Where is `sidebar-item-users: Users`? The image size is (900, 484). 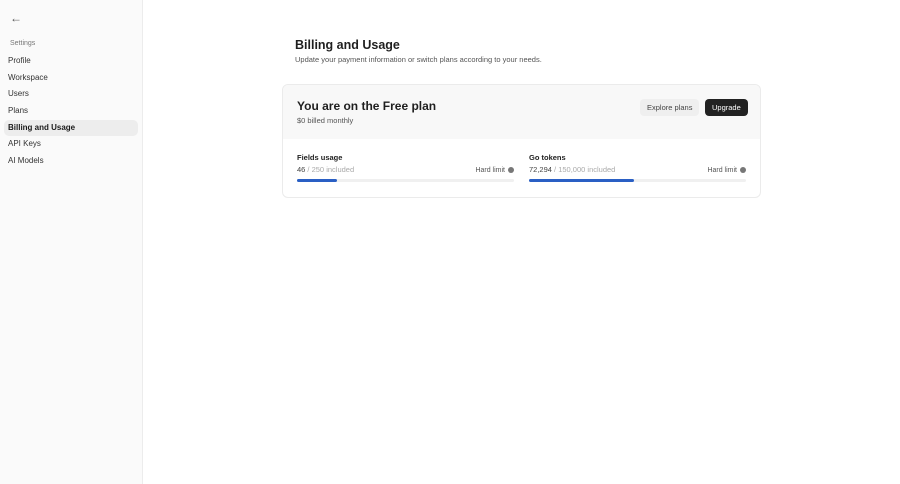 sidebar-item-users: Users is located at coordinates (71, 94).